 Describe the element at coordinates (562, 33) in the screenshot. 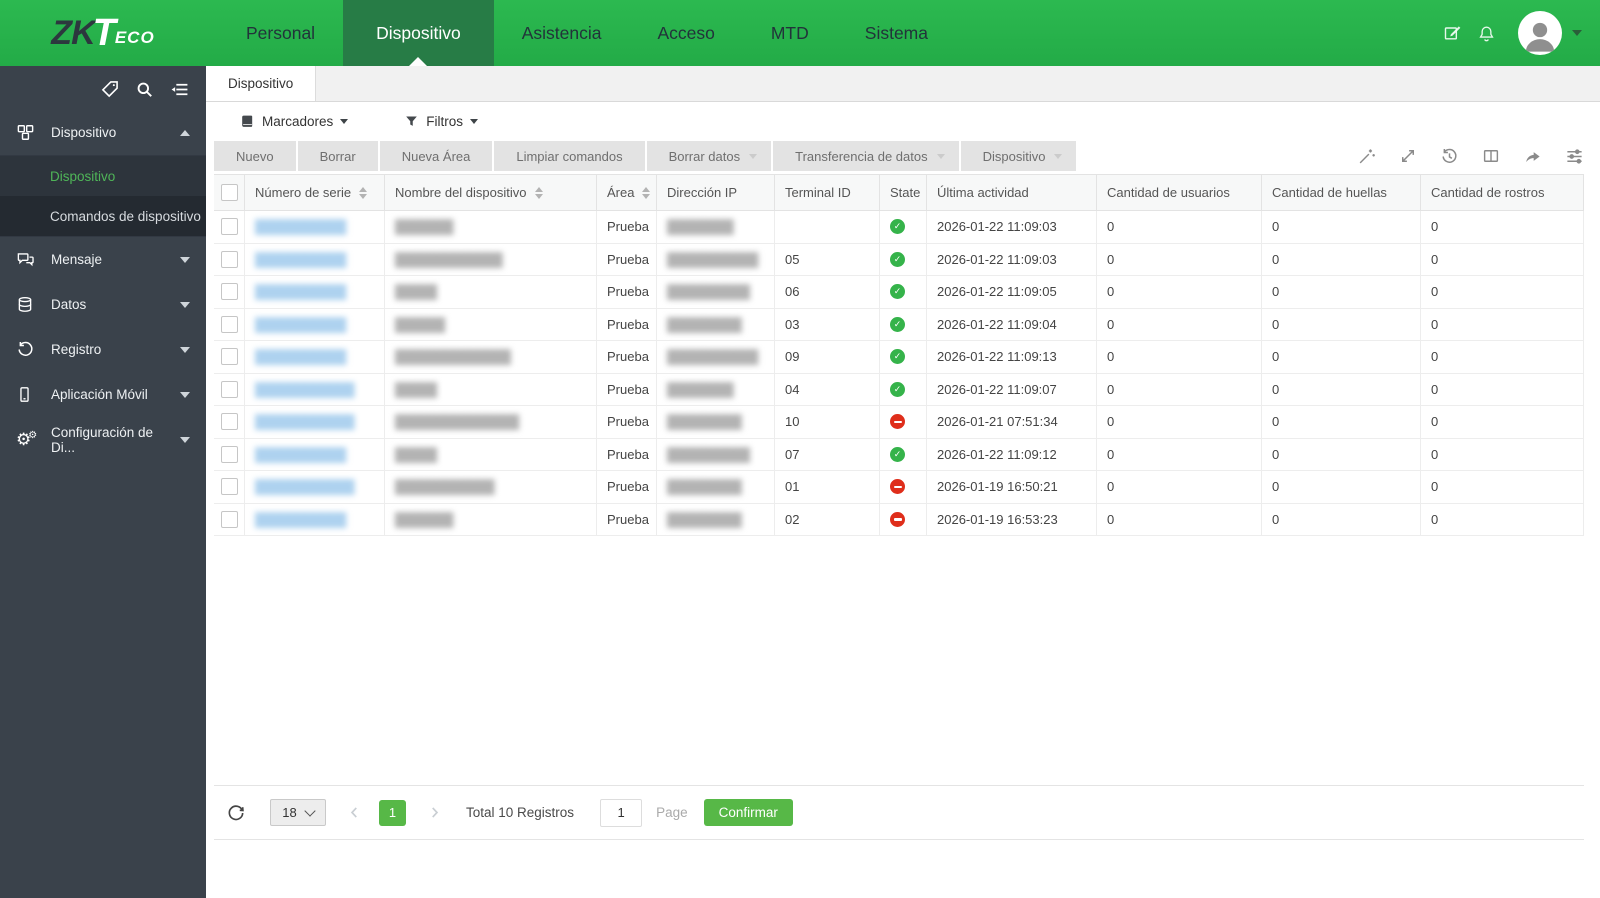

I see `nav-item-asistencia: Asistencia` at that location.